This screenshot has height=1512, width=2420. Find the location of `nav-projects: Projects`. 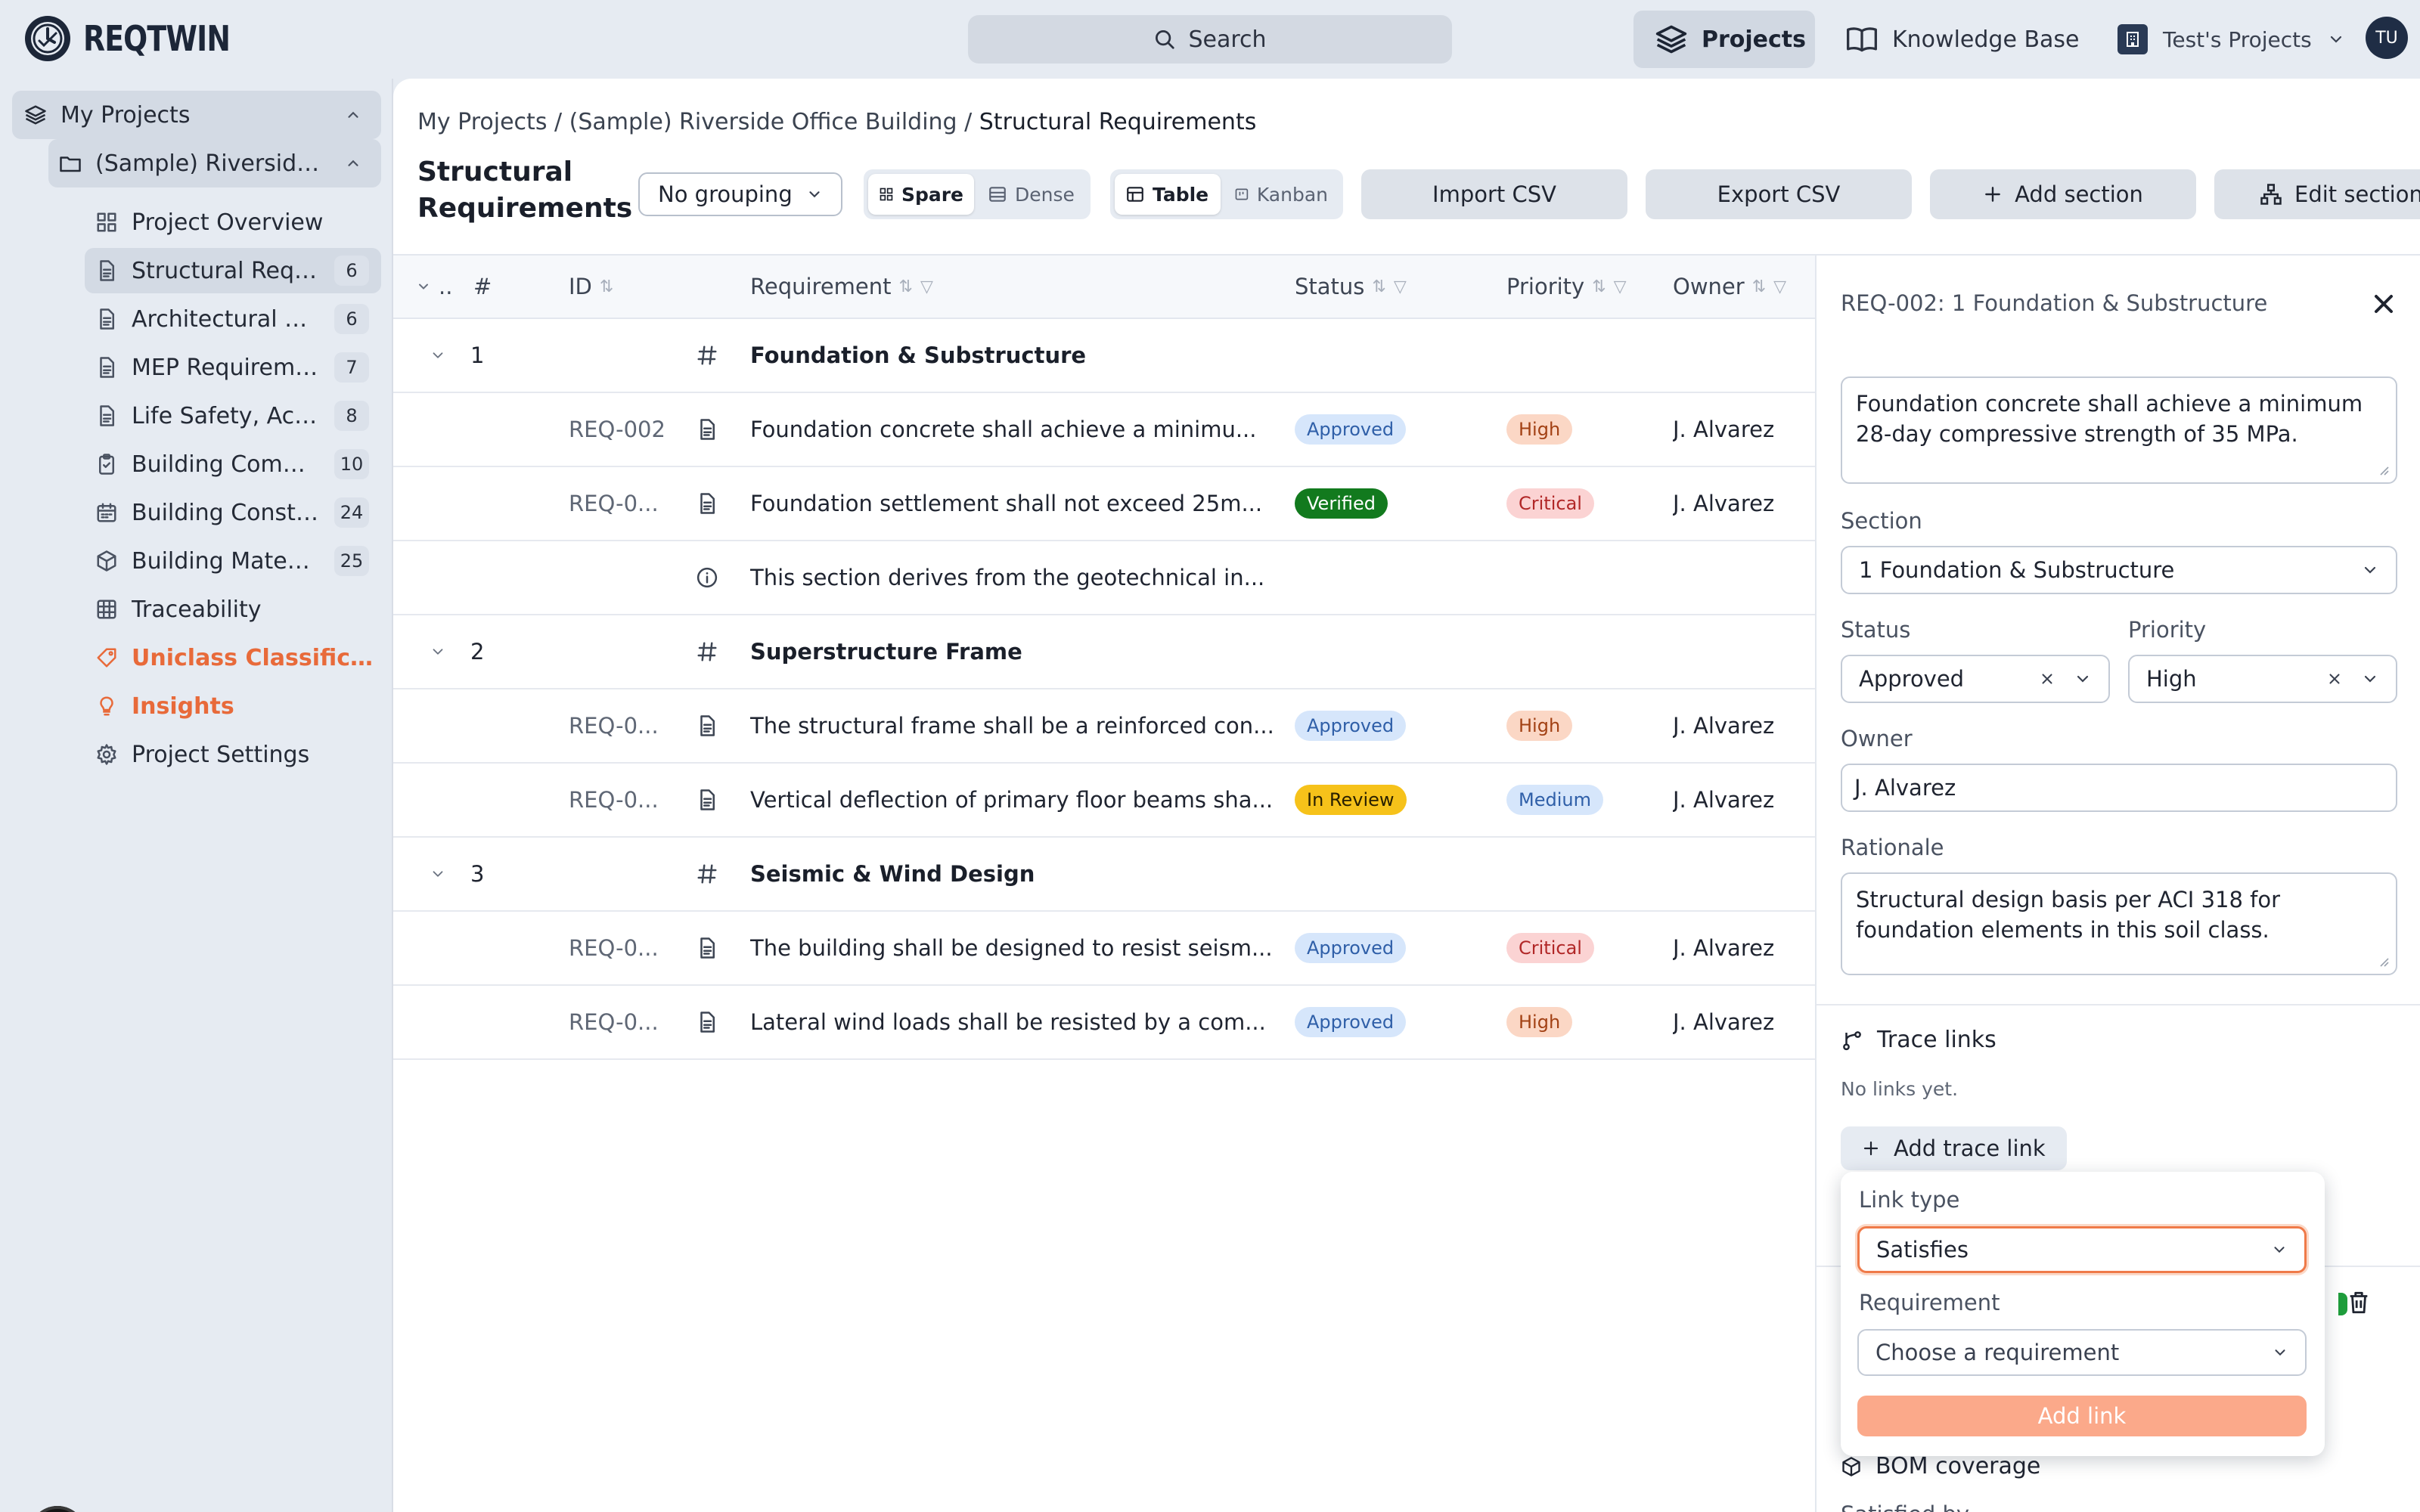

nav-projects: Projects is located at coordinates (1724, 40).